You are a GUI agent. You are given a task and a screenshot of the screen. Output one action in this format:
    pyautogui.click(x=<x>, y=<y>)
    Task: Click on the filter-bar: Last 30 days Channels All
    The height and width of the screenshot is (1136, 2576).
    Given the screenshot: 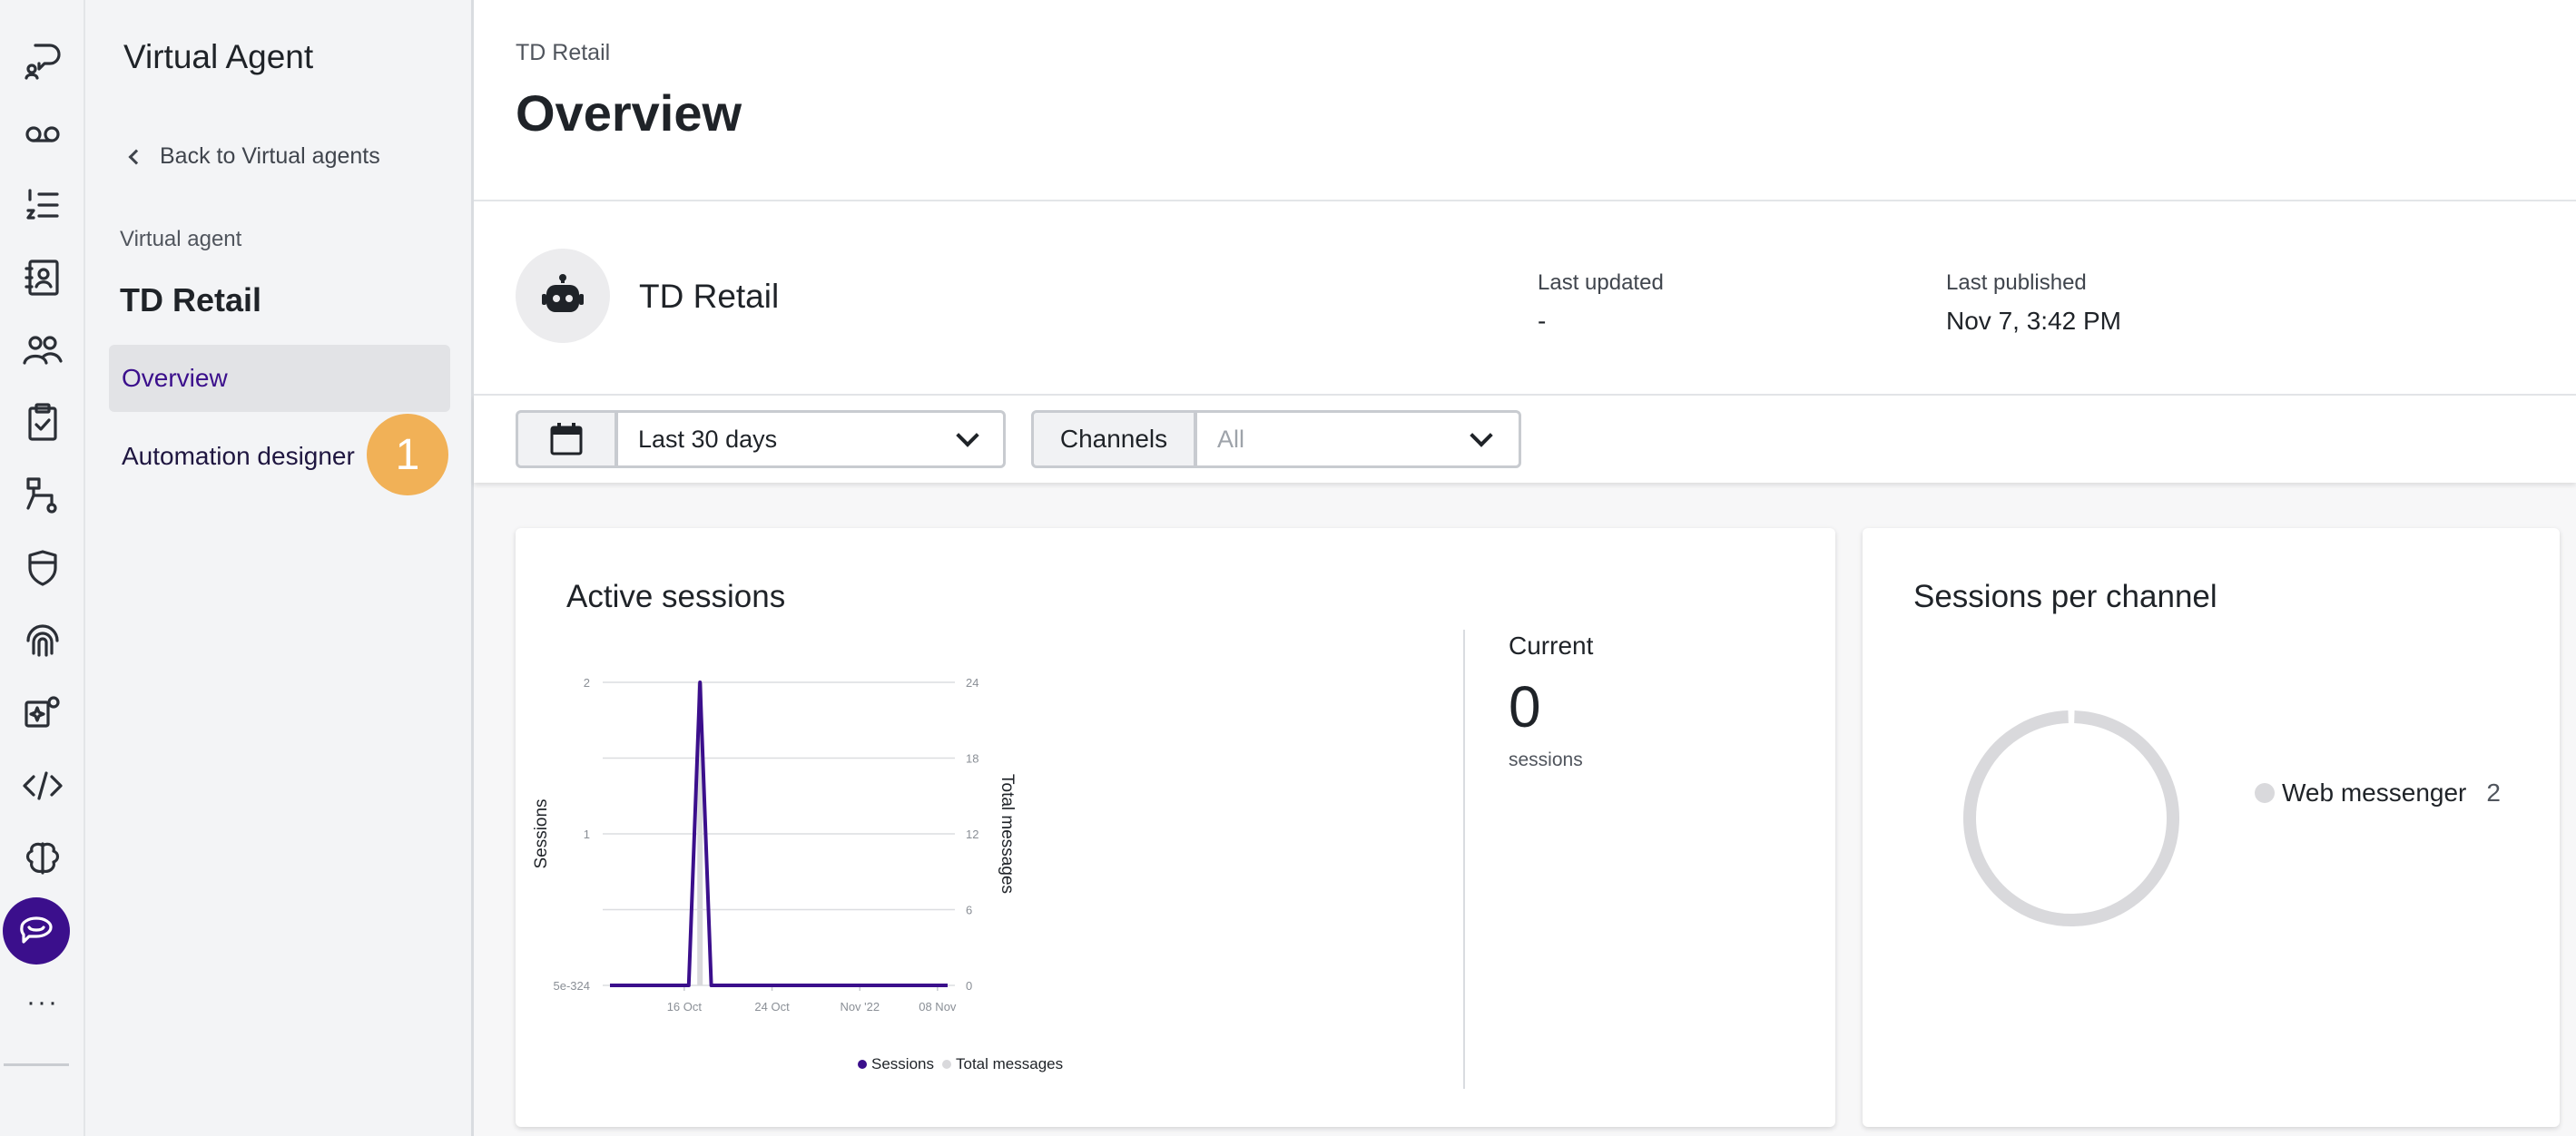 What is the action you would take?
    pyautogui.click(x=1525, y=439)
    